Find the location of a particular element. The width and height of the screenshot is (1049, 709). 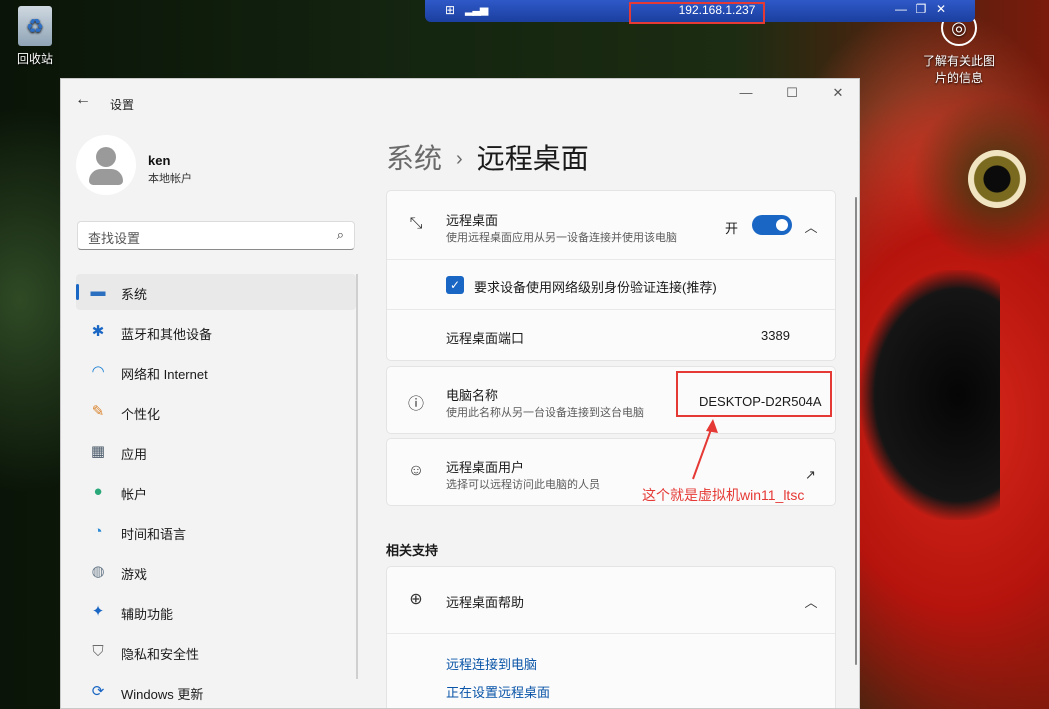

annotation-text: 这个就是虚拟机win11_ltsc is located at coordinates (723, 495).